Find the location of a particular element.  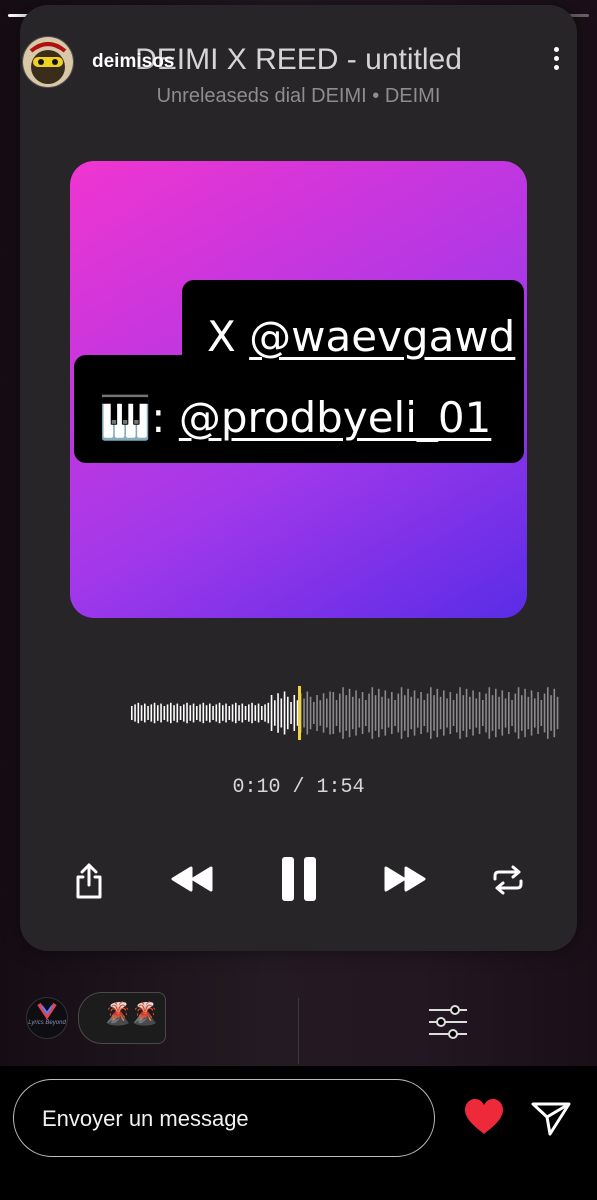

sliders-button is located at coordinates (448, 1024).